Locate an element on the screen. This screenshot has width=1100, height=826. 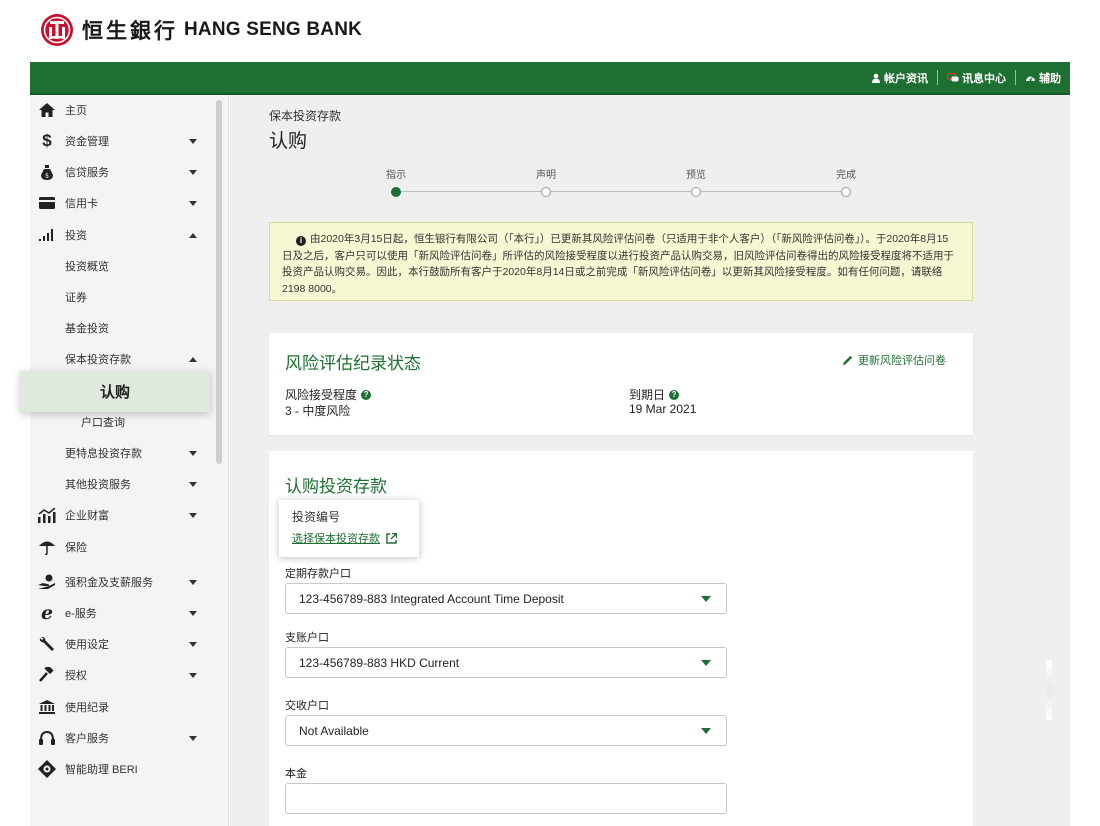
sidebar-item-investment-overview: 投资概览 is located at coordinates (123, 266).